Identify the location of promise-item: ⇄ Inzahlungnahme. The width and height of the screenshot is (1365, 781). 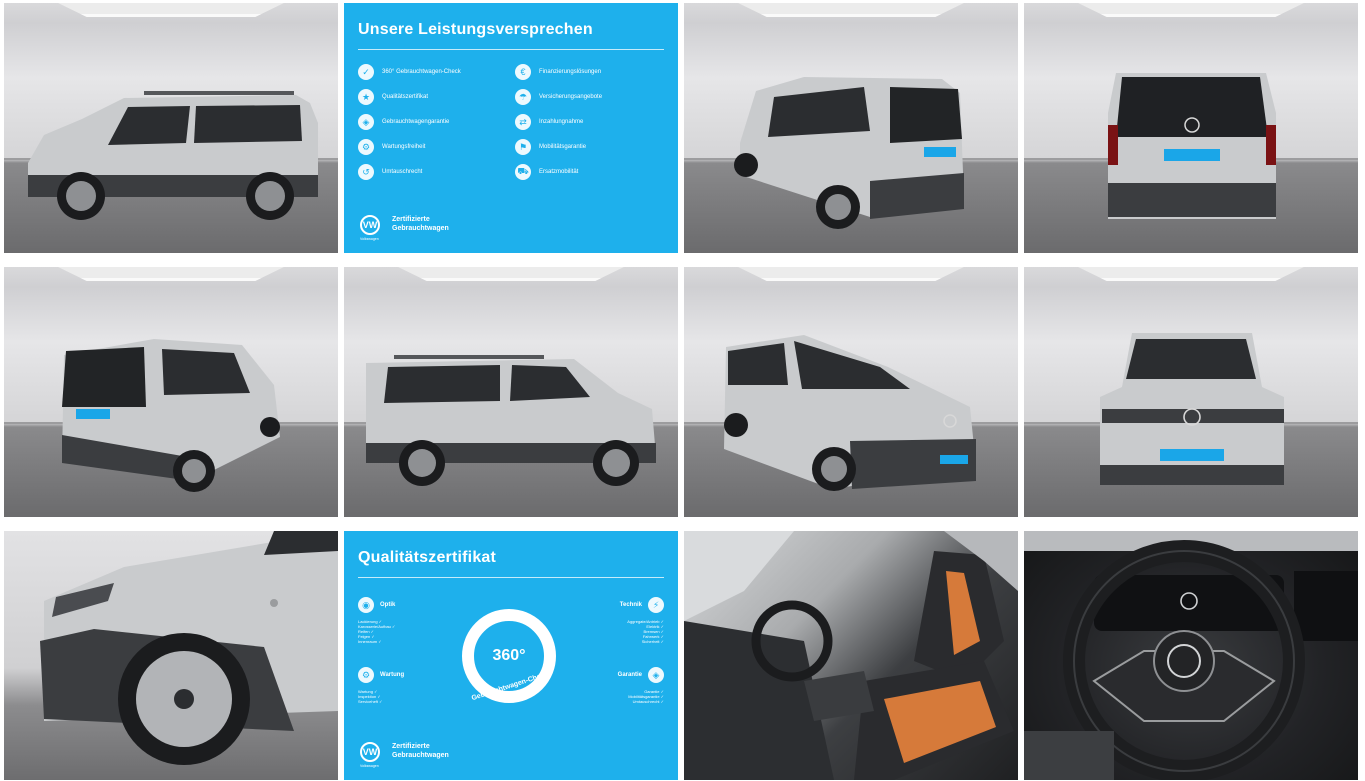
(589, 122).